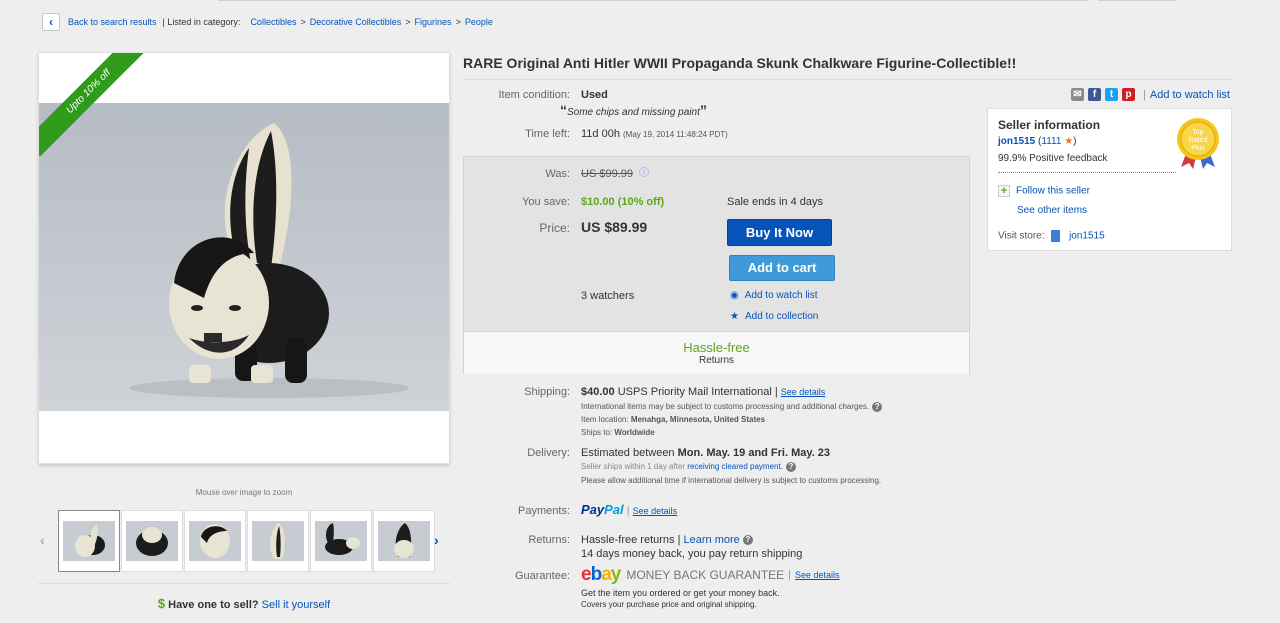 This screenshot has height=623, width=1280. I want to click on guarantee-label: Guarantee:, so click(542, 576).